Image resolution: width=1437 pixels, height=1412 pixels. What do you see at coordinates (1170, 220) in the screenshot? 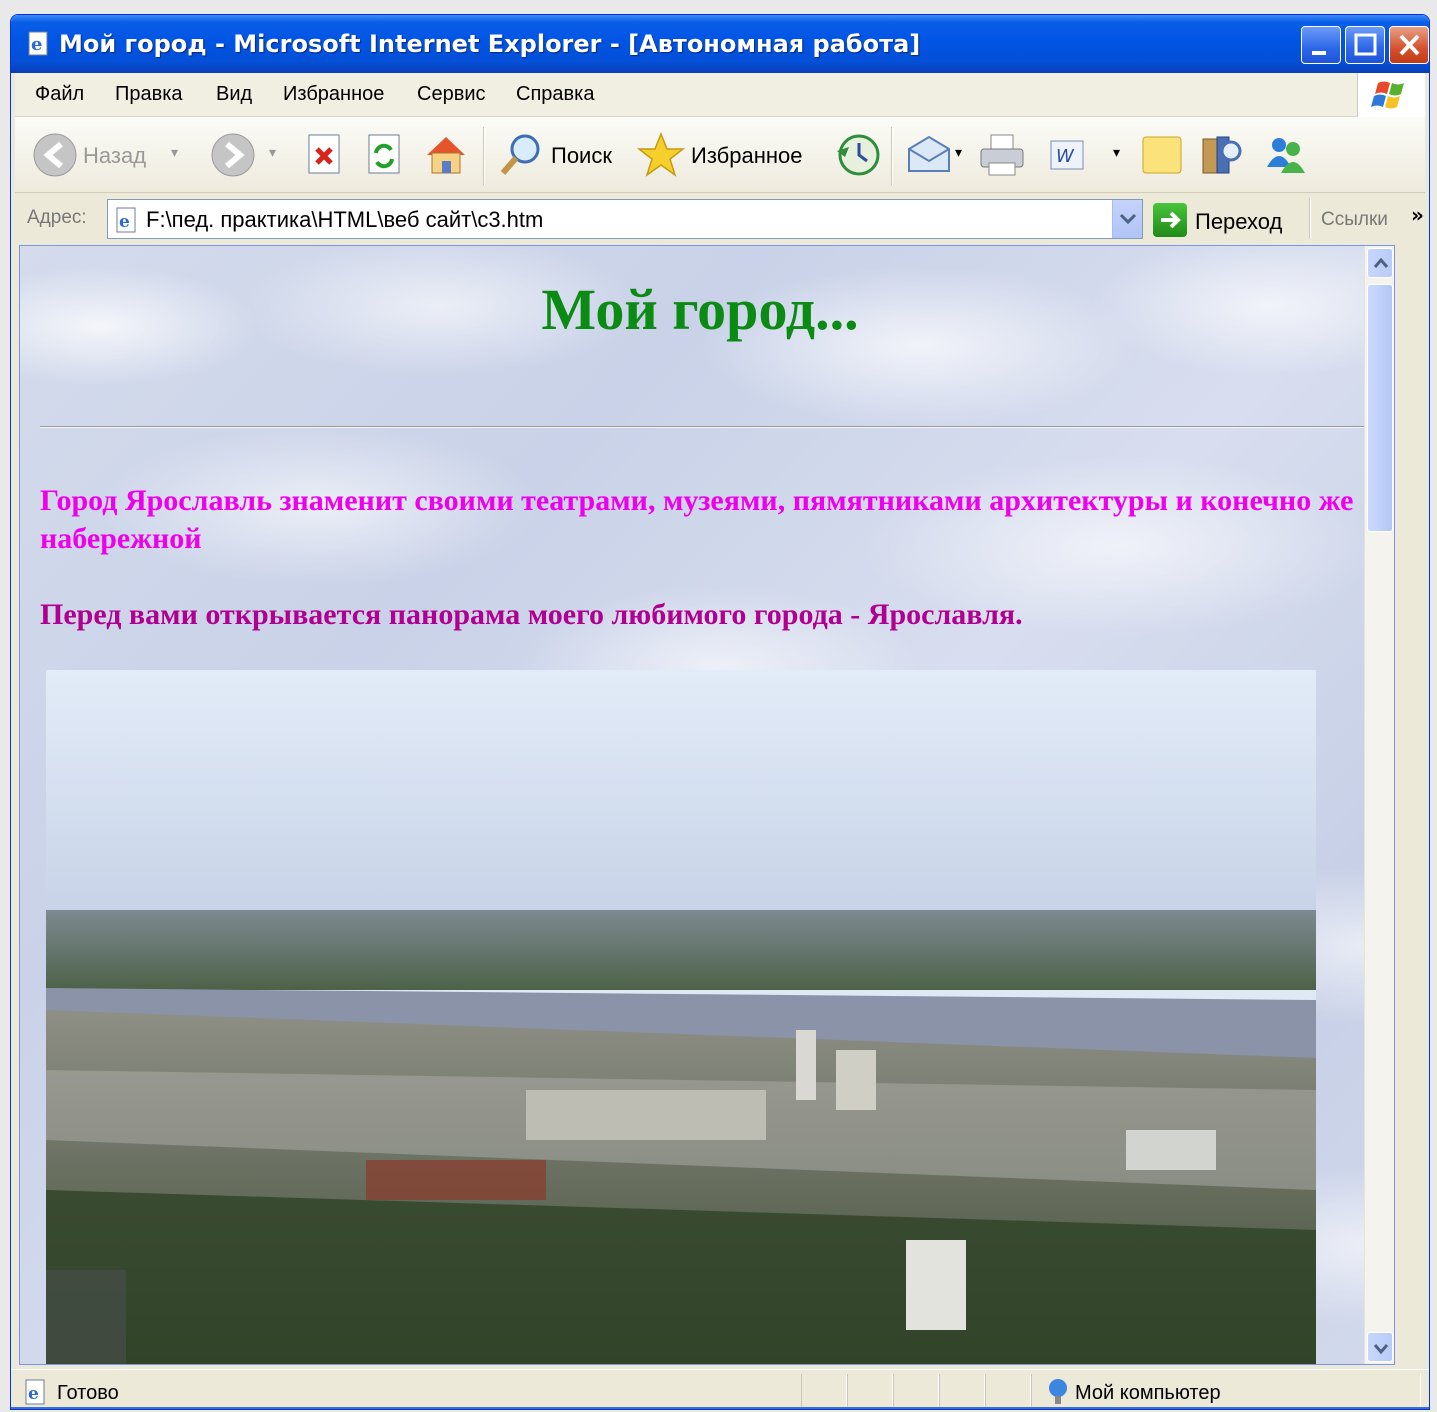
I see `go-arrow-icon` at bounding box center [1170, 220].